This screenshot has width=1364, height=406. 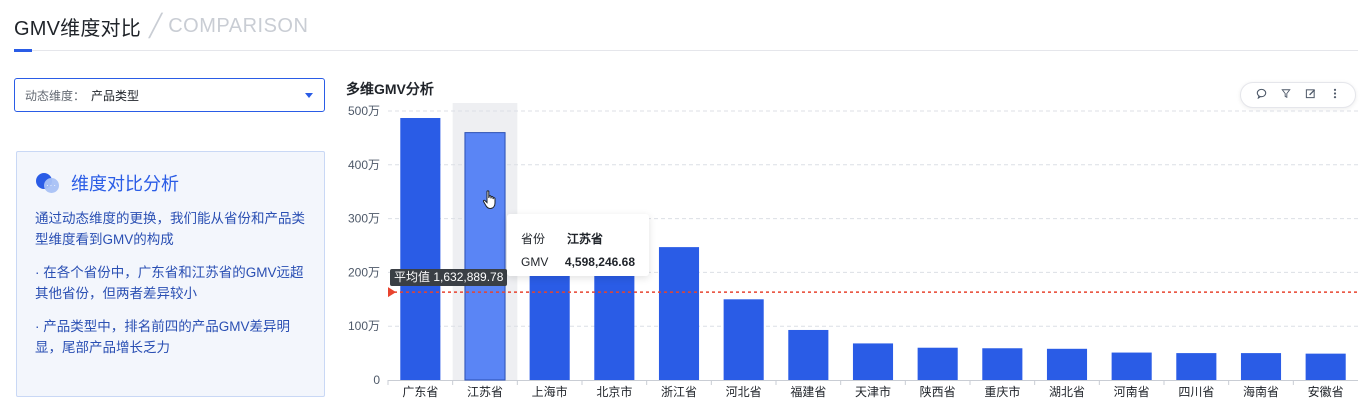 What do you see at coordinates (1196, 392) in the screenshot?
I see `x-tick-label: 四川省` at bounding box center [1196, 392].